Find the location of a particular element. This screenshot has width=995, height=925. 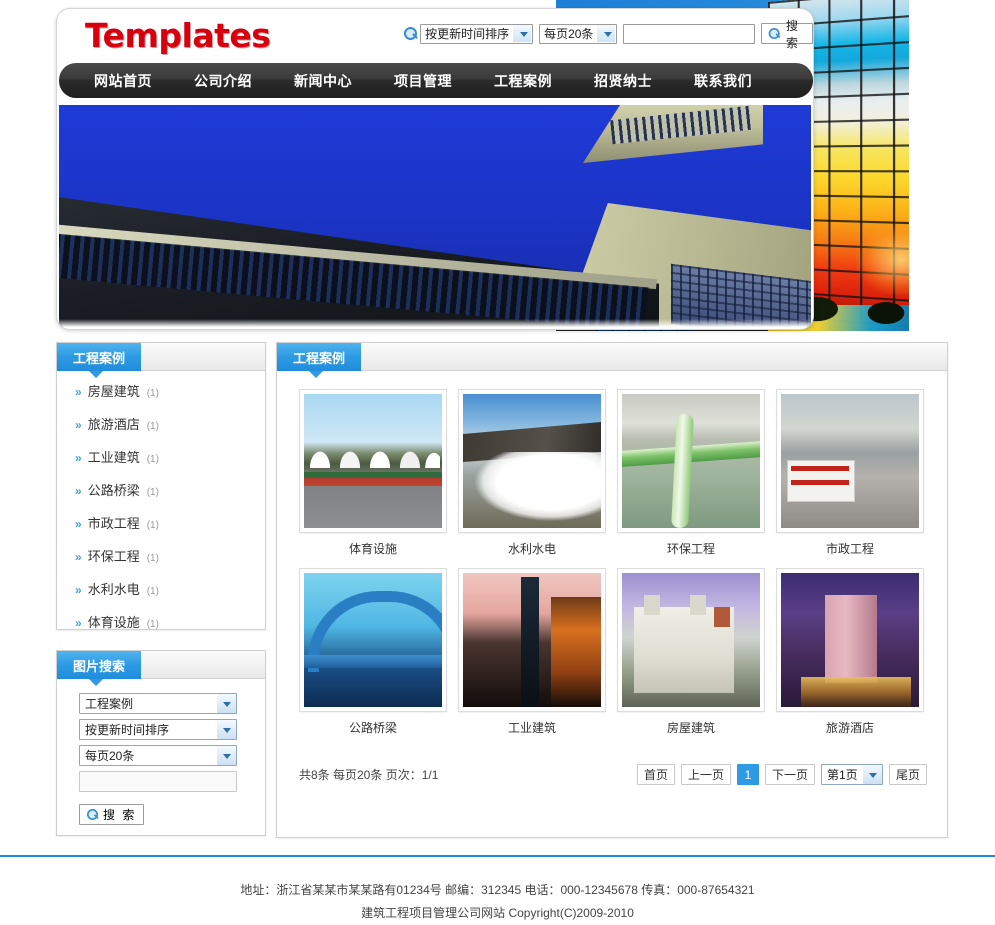

sidebar-item-housing: » 房屋建筑 (1) is located at coordinates (161, 397).